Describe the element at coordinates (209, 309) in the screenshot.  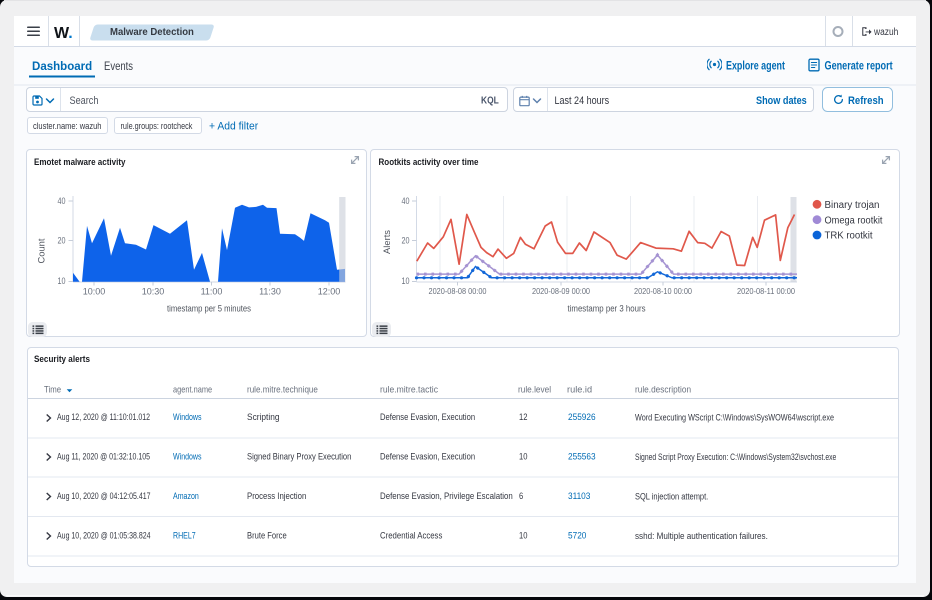
I see `svg-text: timestamp per 5 minutes` at that location.